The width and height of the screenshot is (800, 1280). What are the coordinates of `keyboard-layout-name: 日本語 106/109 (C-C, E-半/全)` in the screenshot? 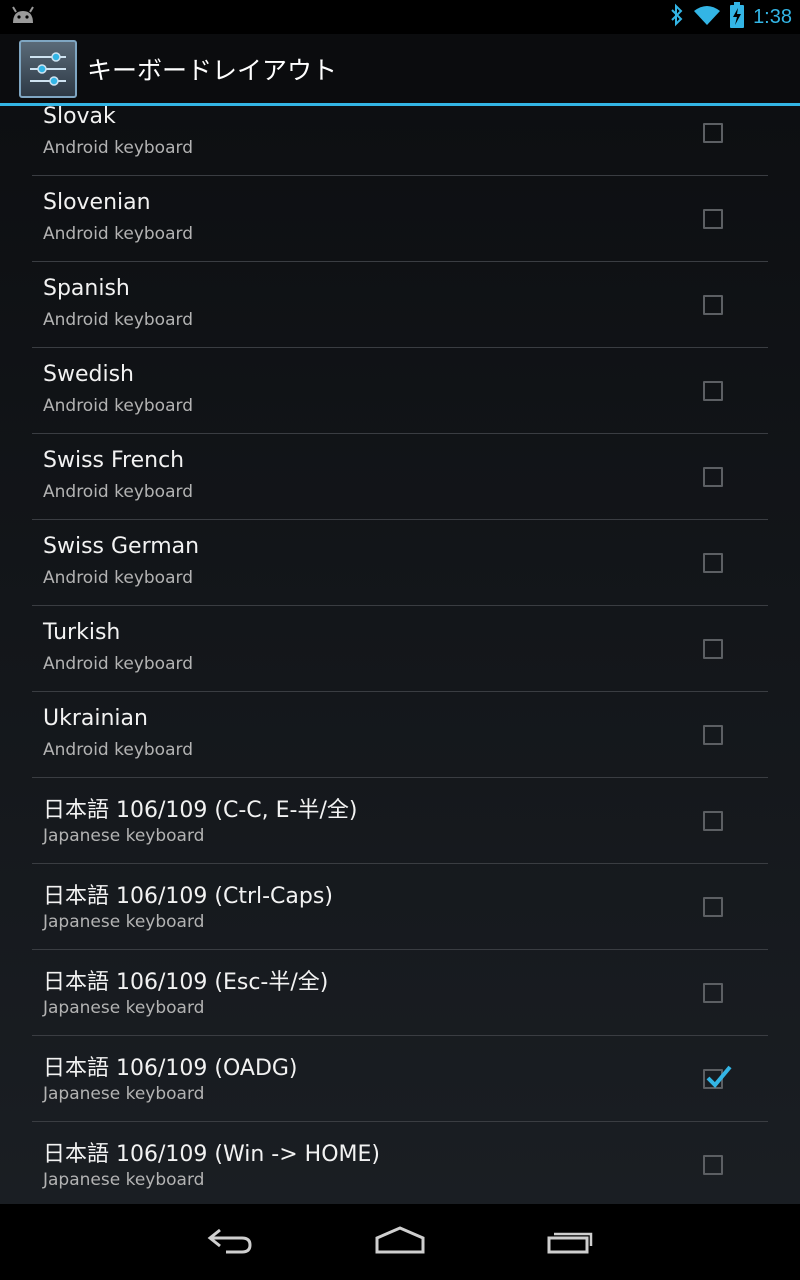 It's located at (200, 810).